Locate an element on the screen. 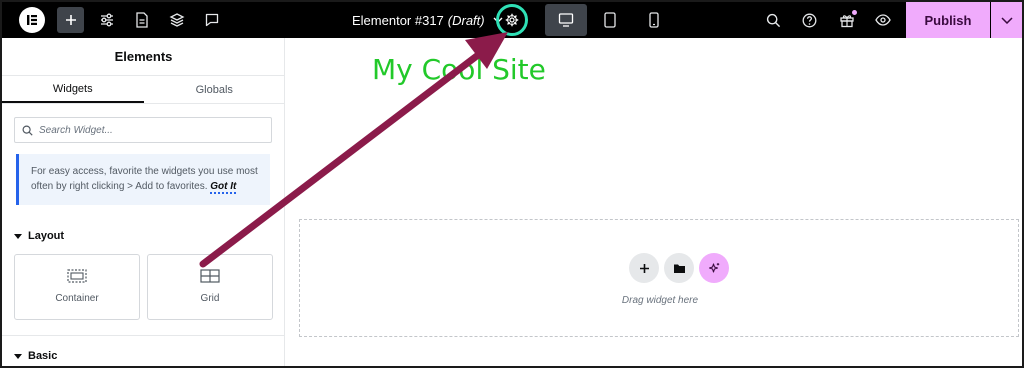 This screenshot has width=1024, height=368. search-input is located at coordinates (139, 130).